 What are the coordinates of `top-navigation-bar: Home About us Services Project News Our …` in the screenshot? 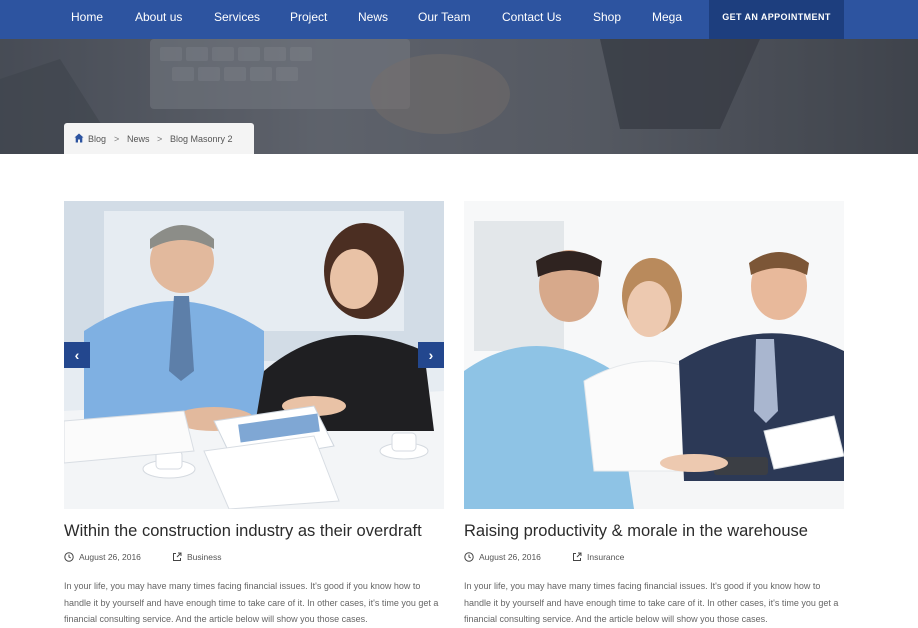 It's located at (459, 19).